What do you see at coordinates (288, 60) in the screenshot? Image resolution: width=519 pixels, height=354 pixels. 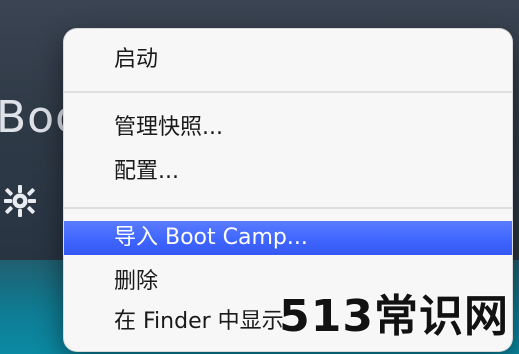 I see `menu-item-start: 启动` at bounding box center [288, 60].